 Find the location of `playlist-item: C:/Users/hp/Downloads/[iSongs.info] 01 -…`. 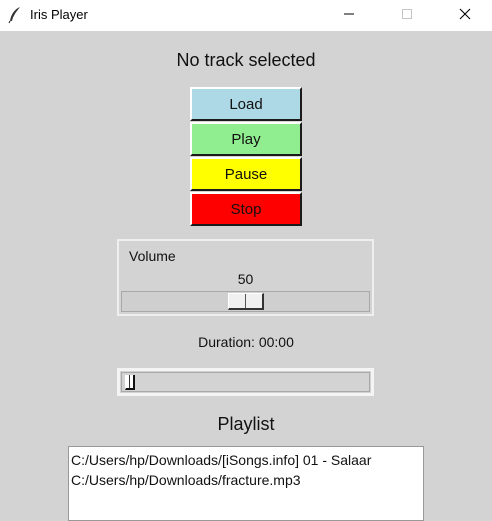

playlist-item: C:/Users/hp/Downloads/[iSongs.info] 01 -… is located at coordinates (246, 460).